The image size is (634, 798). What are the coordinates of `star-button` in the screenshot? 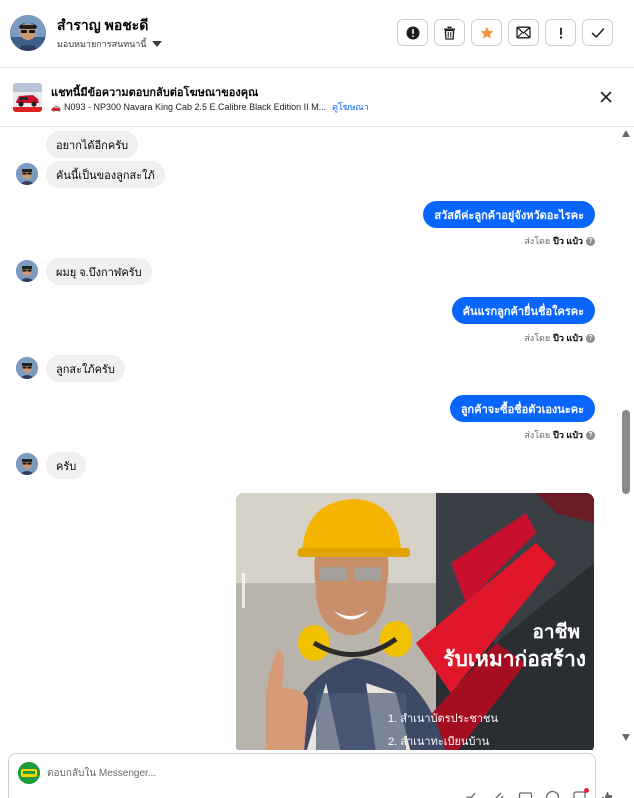 It's located at (486, 32).